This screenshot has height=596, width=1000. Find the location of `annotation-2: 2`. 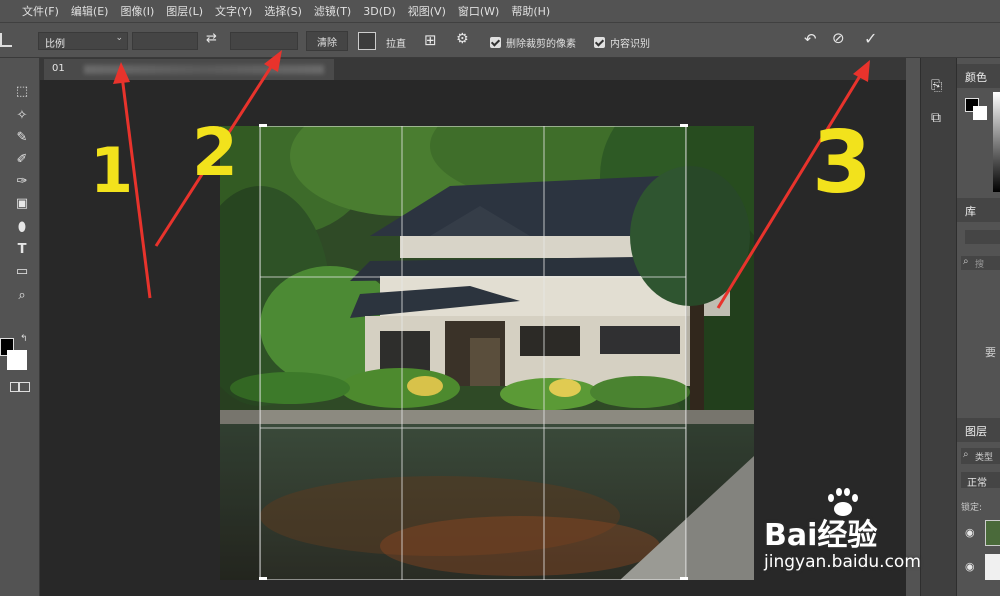

annotation-2: 2 is located at coordinates (215, 152).